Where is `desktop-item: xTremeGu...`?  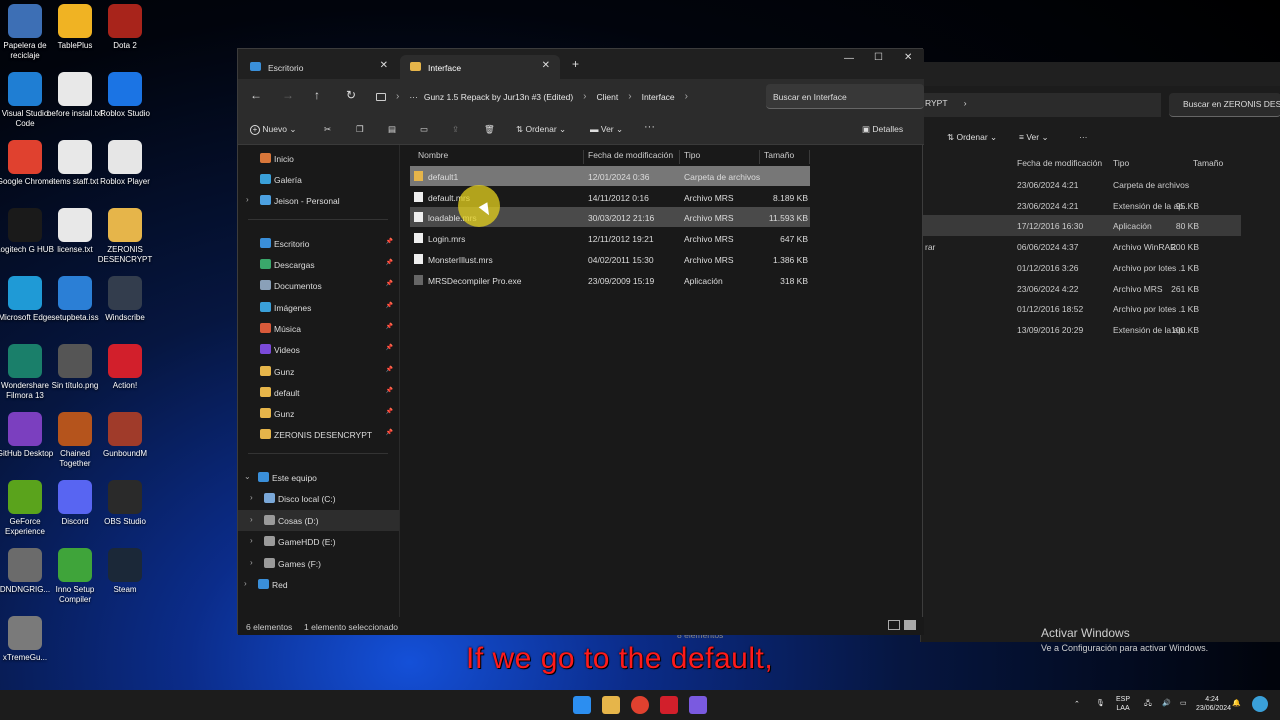
desktop-item: xTremeGu... is located at coordinates (27, 639).